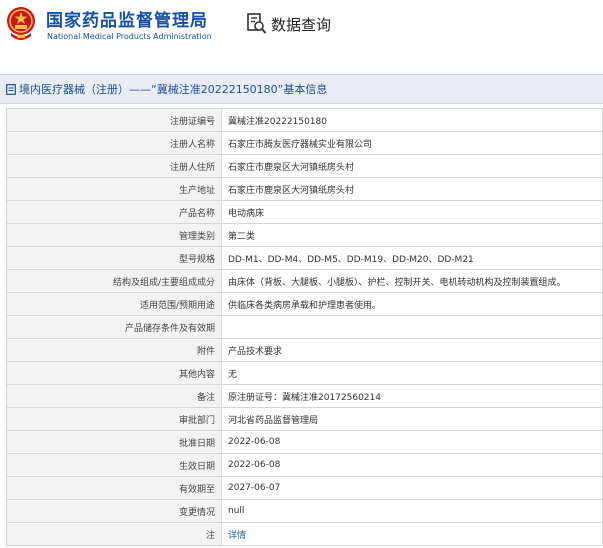 This screenshot has height=548, width=603. What do you see at coordinates (114, 327) in the screenshot?
I see `field-label: 产品储存条件及有效期` at bounding box center [114, 327].